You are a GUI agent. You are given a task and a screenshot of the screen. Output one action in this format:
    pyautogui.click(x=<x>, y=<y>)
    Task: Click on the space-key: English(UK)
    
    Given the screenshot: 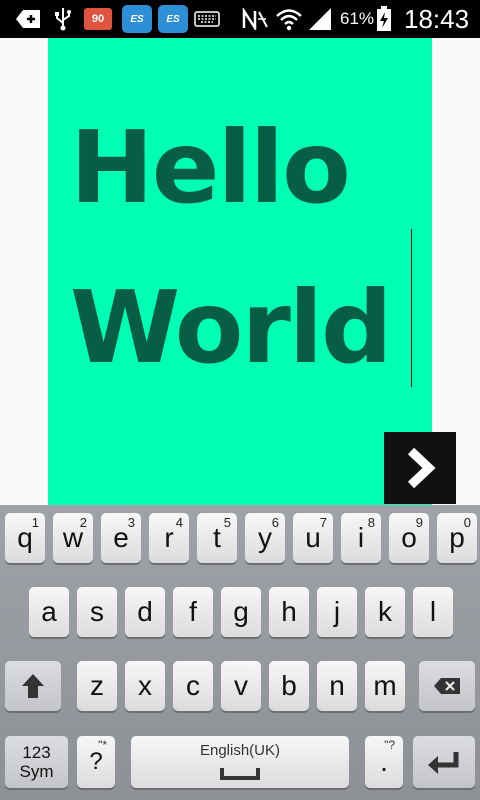 What is the action you would take?
    pyautogui.click(x=240, y=762)
    